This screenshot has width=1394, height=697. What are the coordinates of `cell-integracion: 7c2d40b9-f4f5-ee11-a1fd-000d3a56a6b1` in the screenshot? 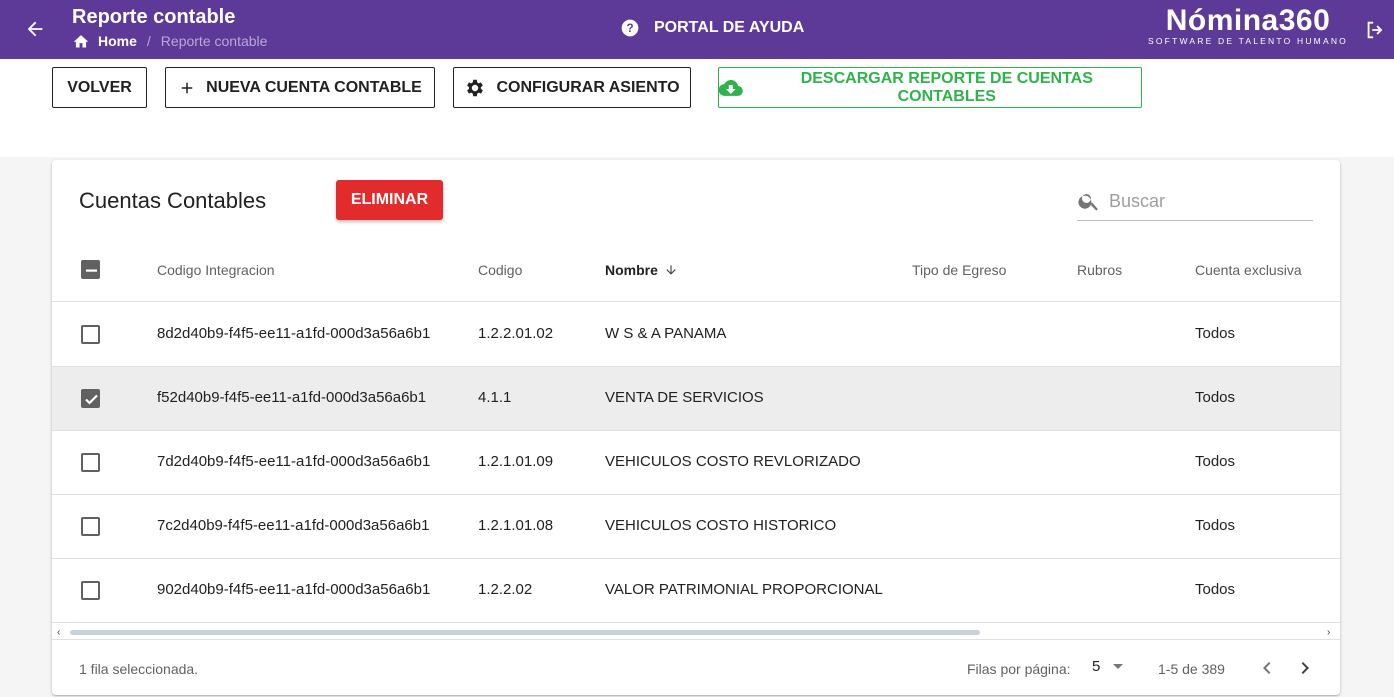 It's located at (293, 525).